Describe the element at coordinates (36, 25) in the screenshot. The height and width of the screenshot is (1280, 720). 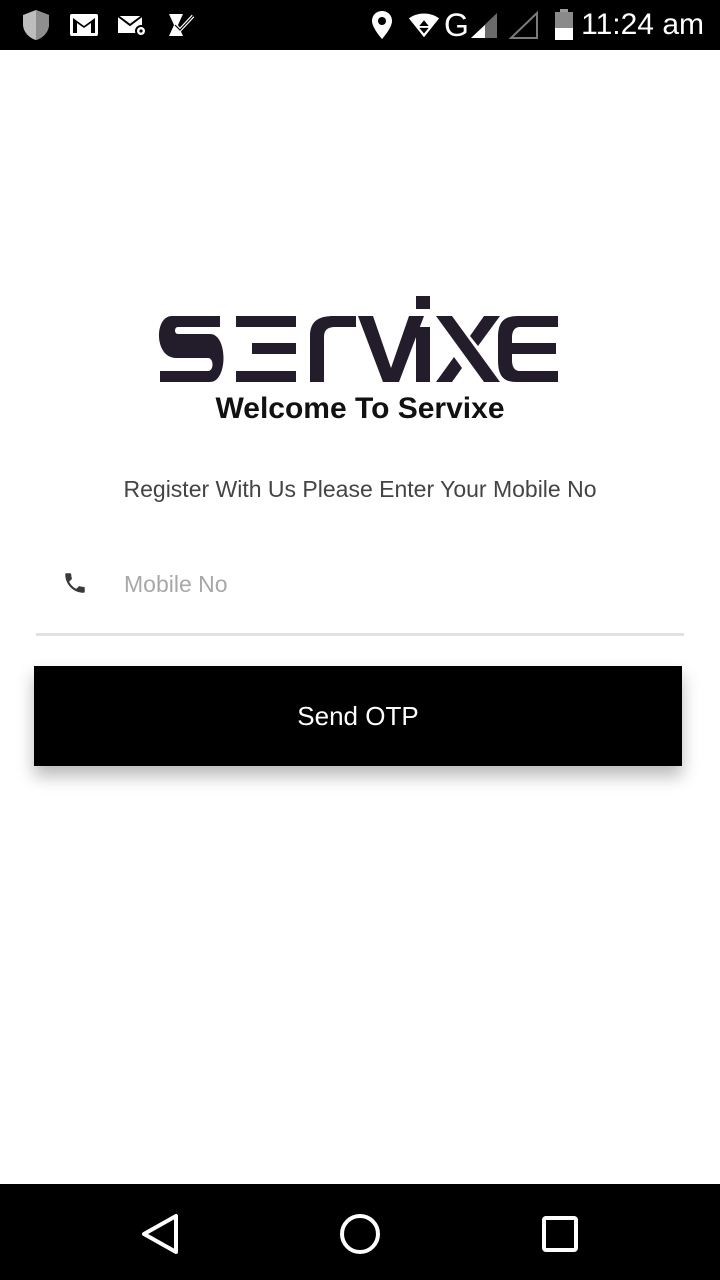
I see `shield-icon` at that location.